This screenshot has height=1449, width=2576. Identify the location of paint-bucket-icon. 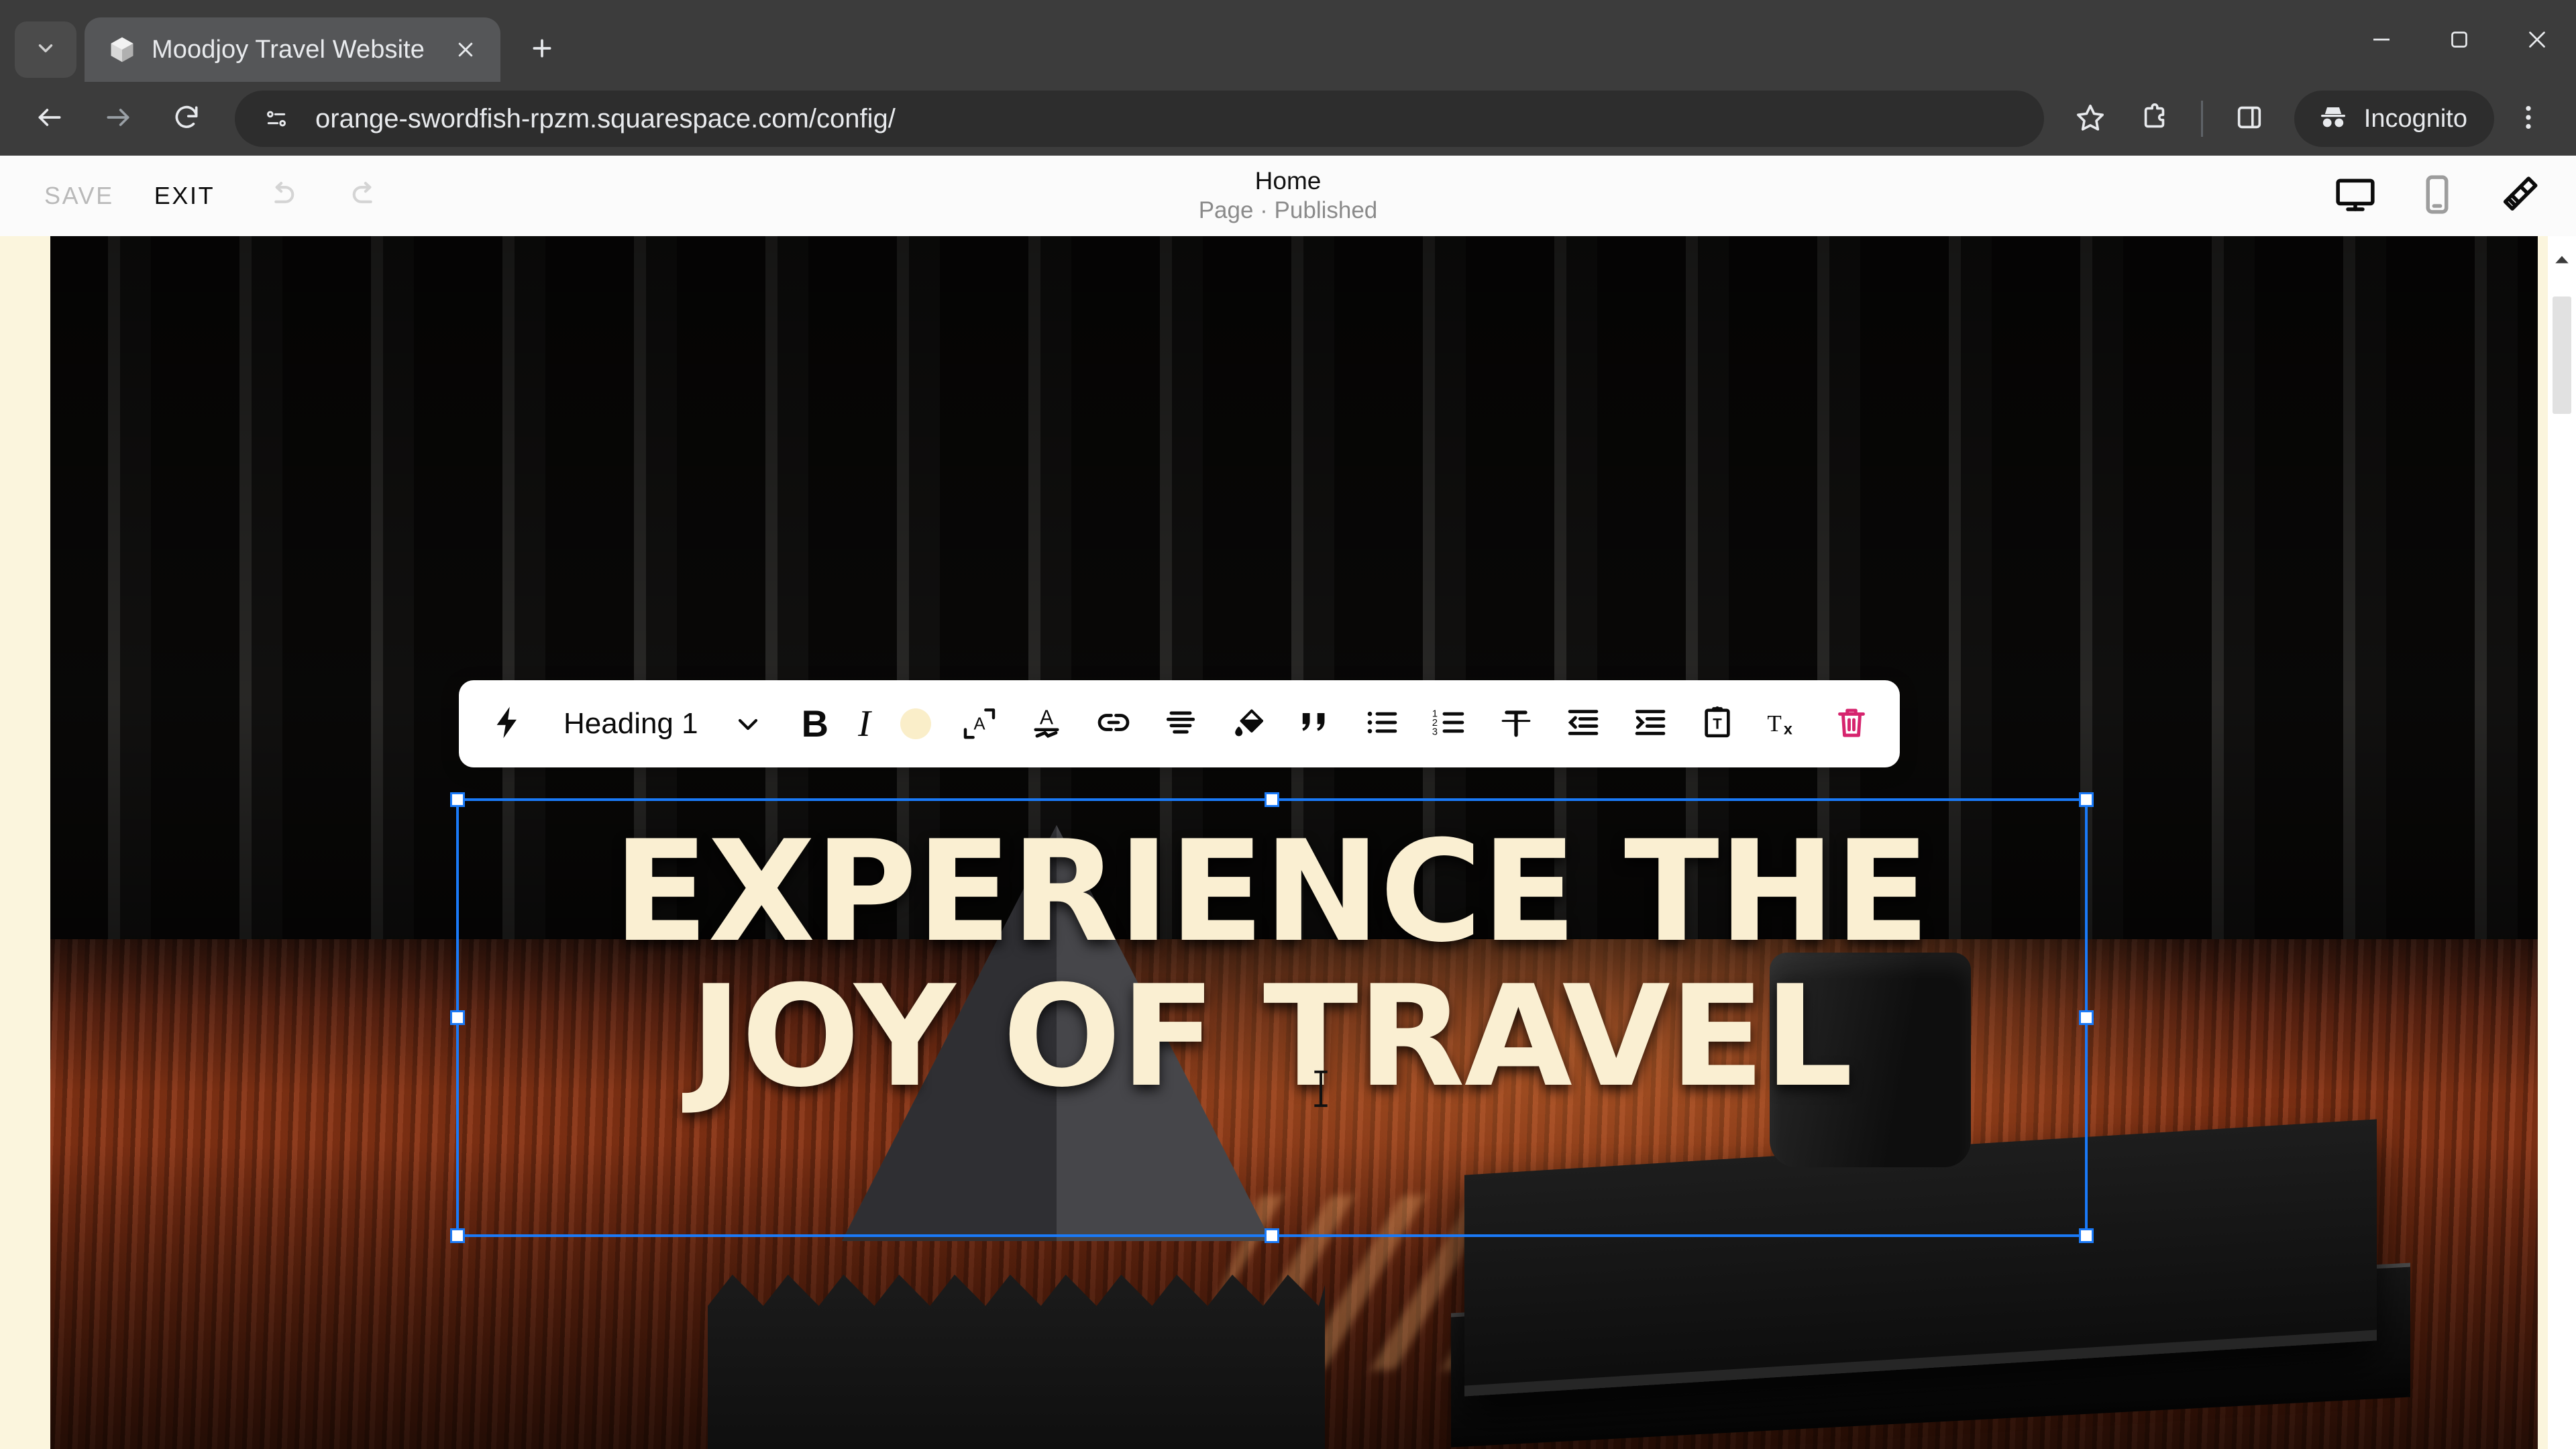
(1248, 724).